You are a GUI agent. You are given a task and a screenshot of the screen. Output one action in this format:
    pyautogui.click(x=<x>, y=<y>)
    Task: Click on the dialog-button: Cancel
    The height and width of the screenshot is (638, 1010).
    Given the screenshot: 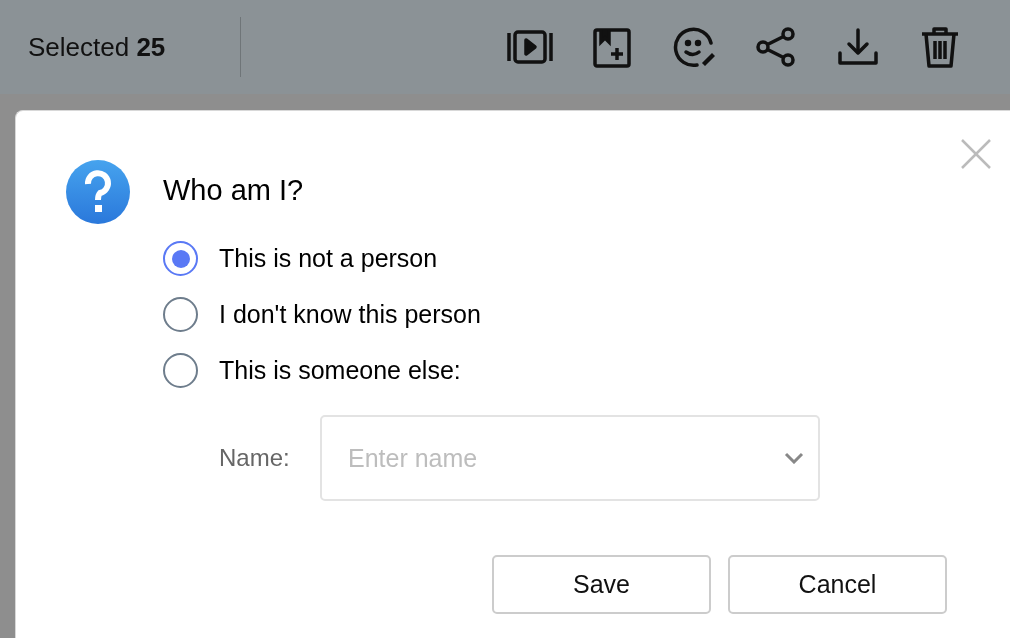 What is the action you would take?
    pyautogui.click(x=837, y=584)
    